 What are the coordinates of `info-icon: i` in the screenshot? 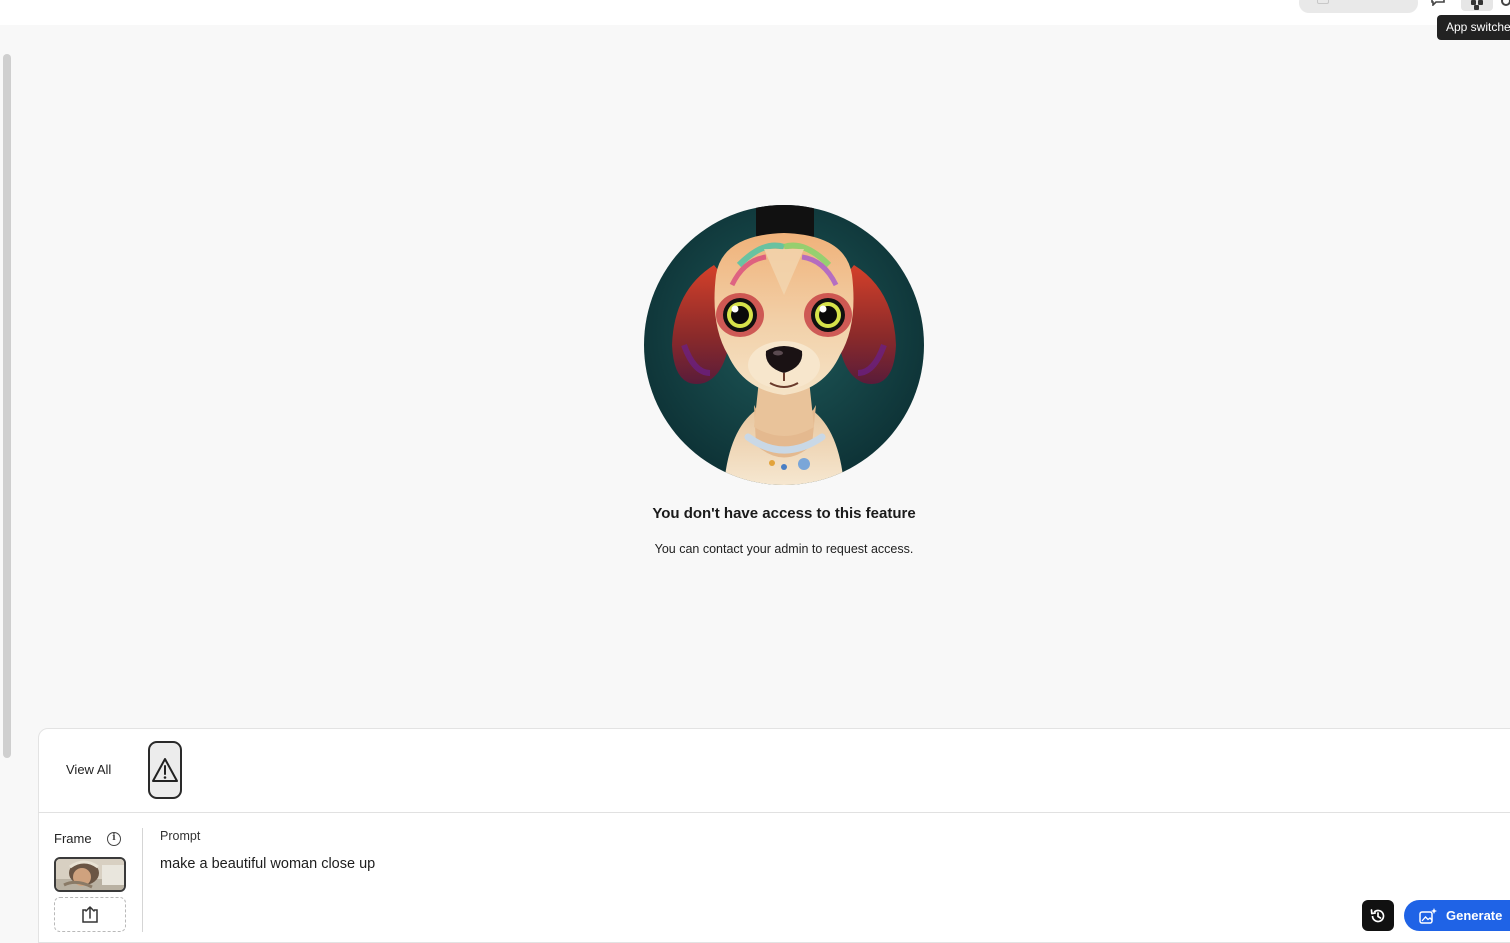 It's located at (114, 839).